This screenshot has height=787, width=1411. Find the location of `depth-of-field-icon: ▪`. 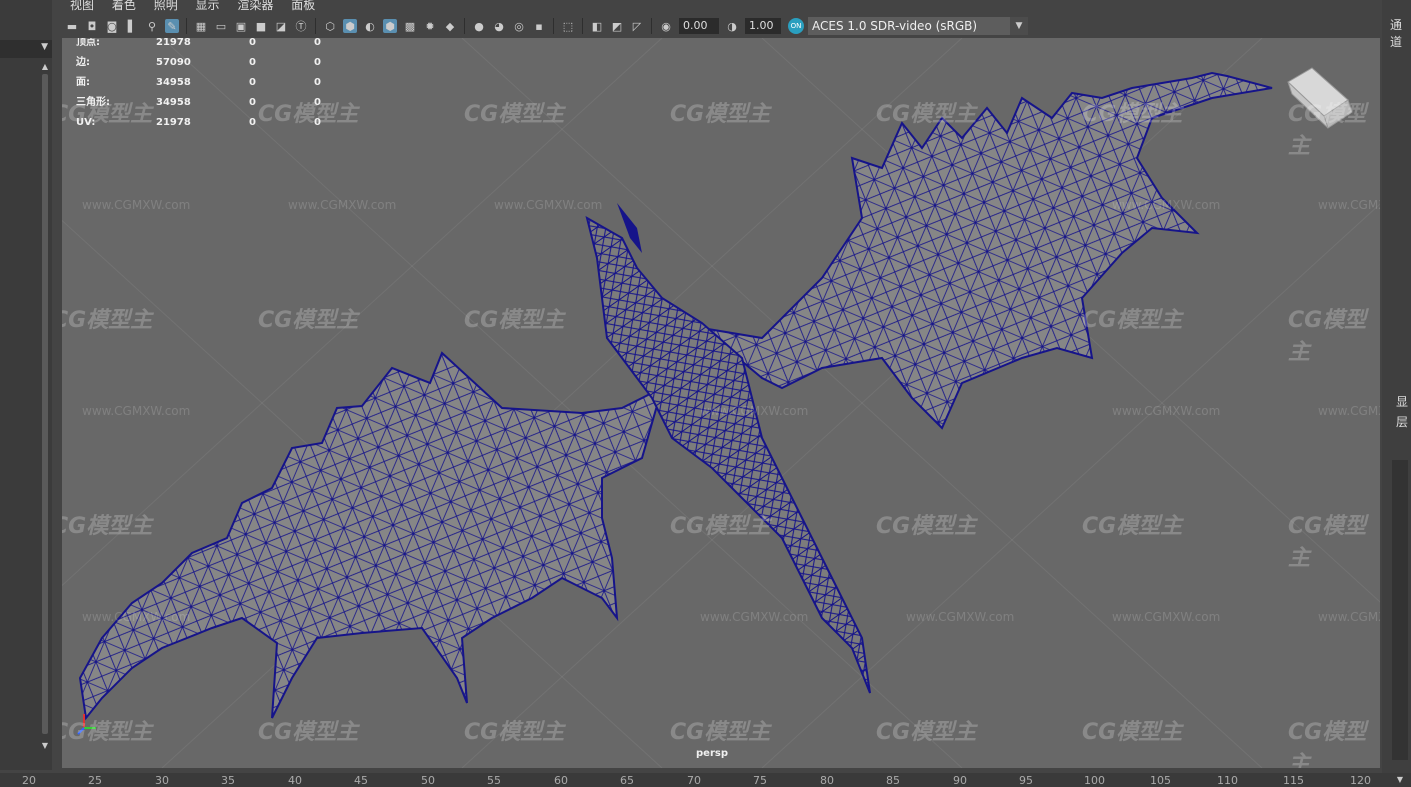

depth-of-field-icon: ▪ is located at coordinates (539, 26).